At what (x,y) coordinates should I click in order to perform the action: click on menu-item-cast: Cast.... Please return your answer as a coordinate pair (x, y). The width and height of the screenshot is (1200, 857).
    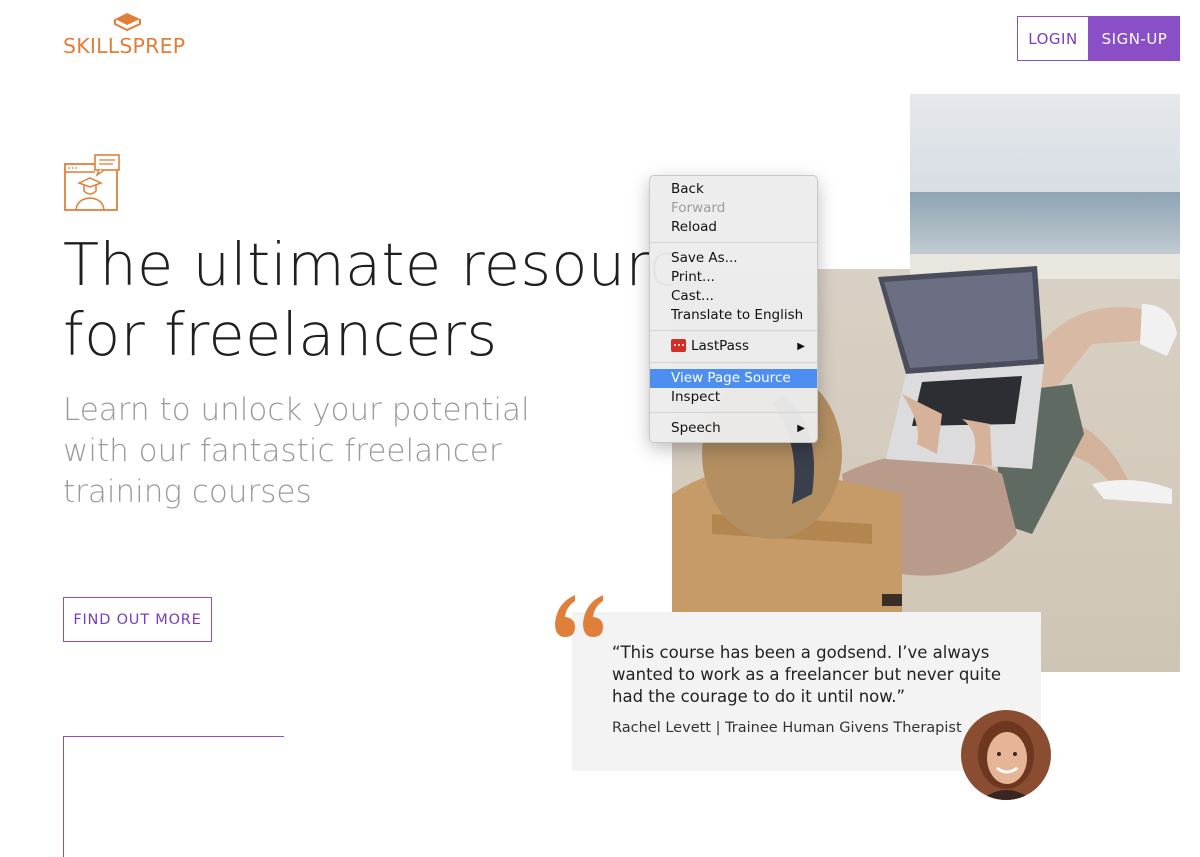
    Looking at the image, I should click on (733, 296).